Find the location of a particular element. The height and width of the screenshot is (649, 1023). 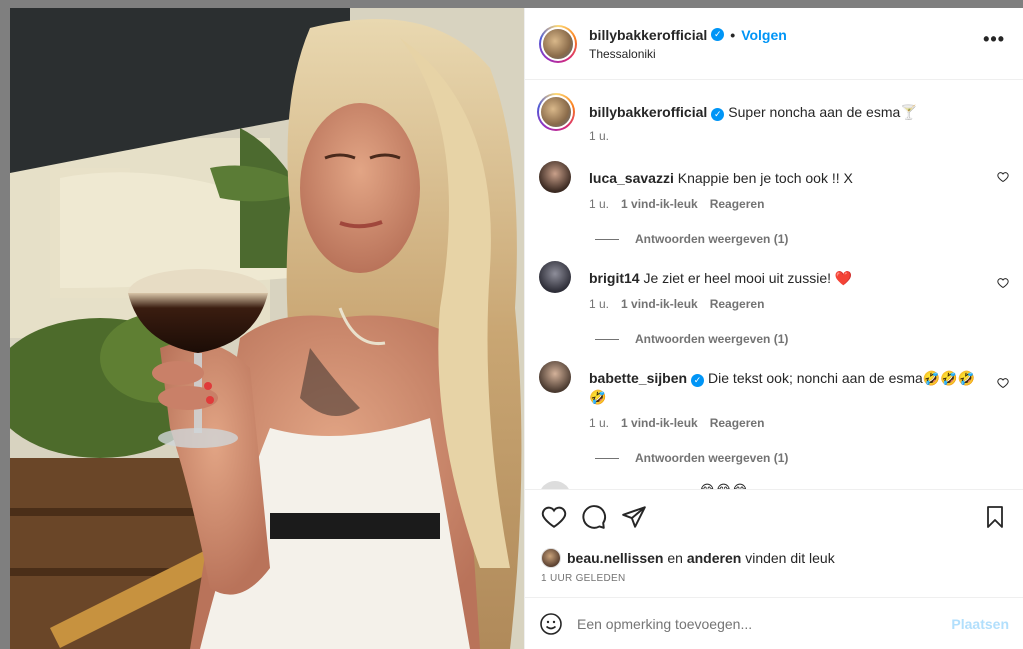

comment-username: brigit14 is located at coordinates (614, 278).